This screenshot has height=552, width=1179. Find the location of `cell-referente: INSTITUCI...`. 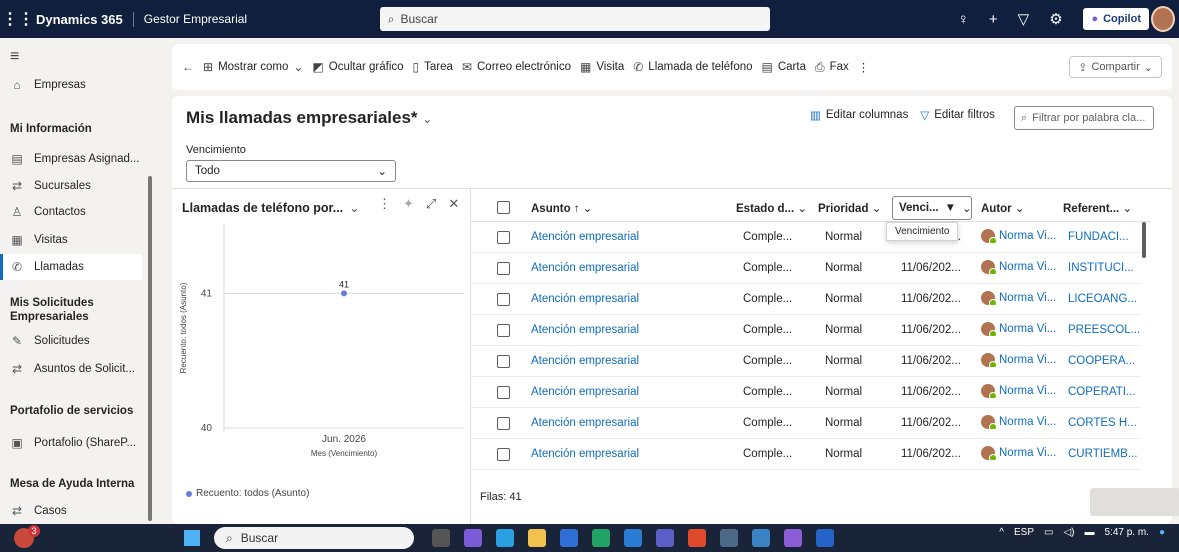

cell-referente: INSTITUCI... is located at coordinates (1101, 268).